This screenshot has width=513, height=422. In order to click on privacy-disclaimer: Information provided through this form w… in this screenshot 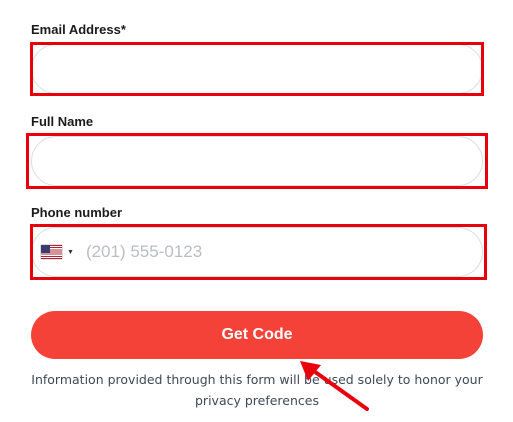, I will do `click(257, 390)`.